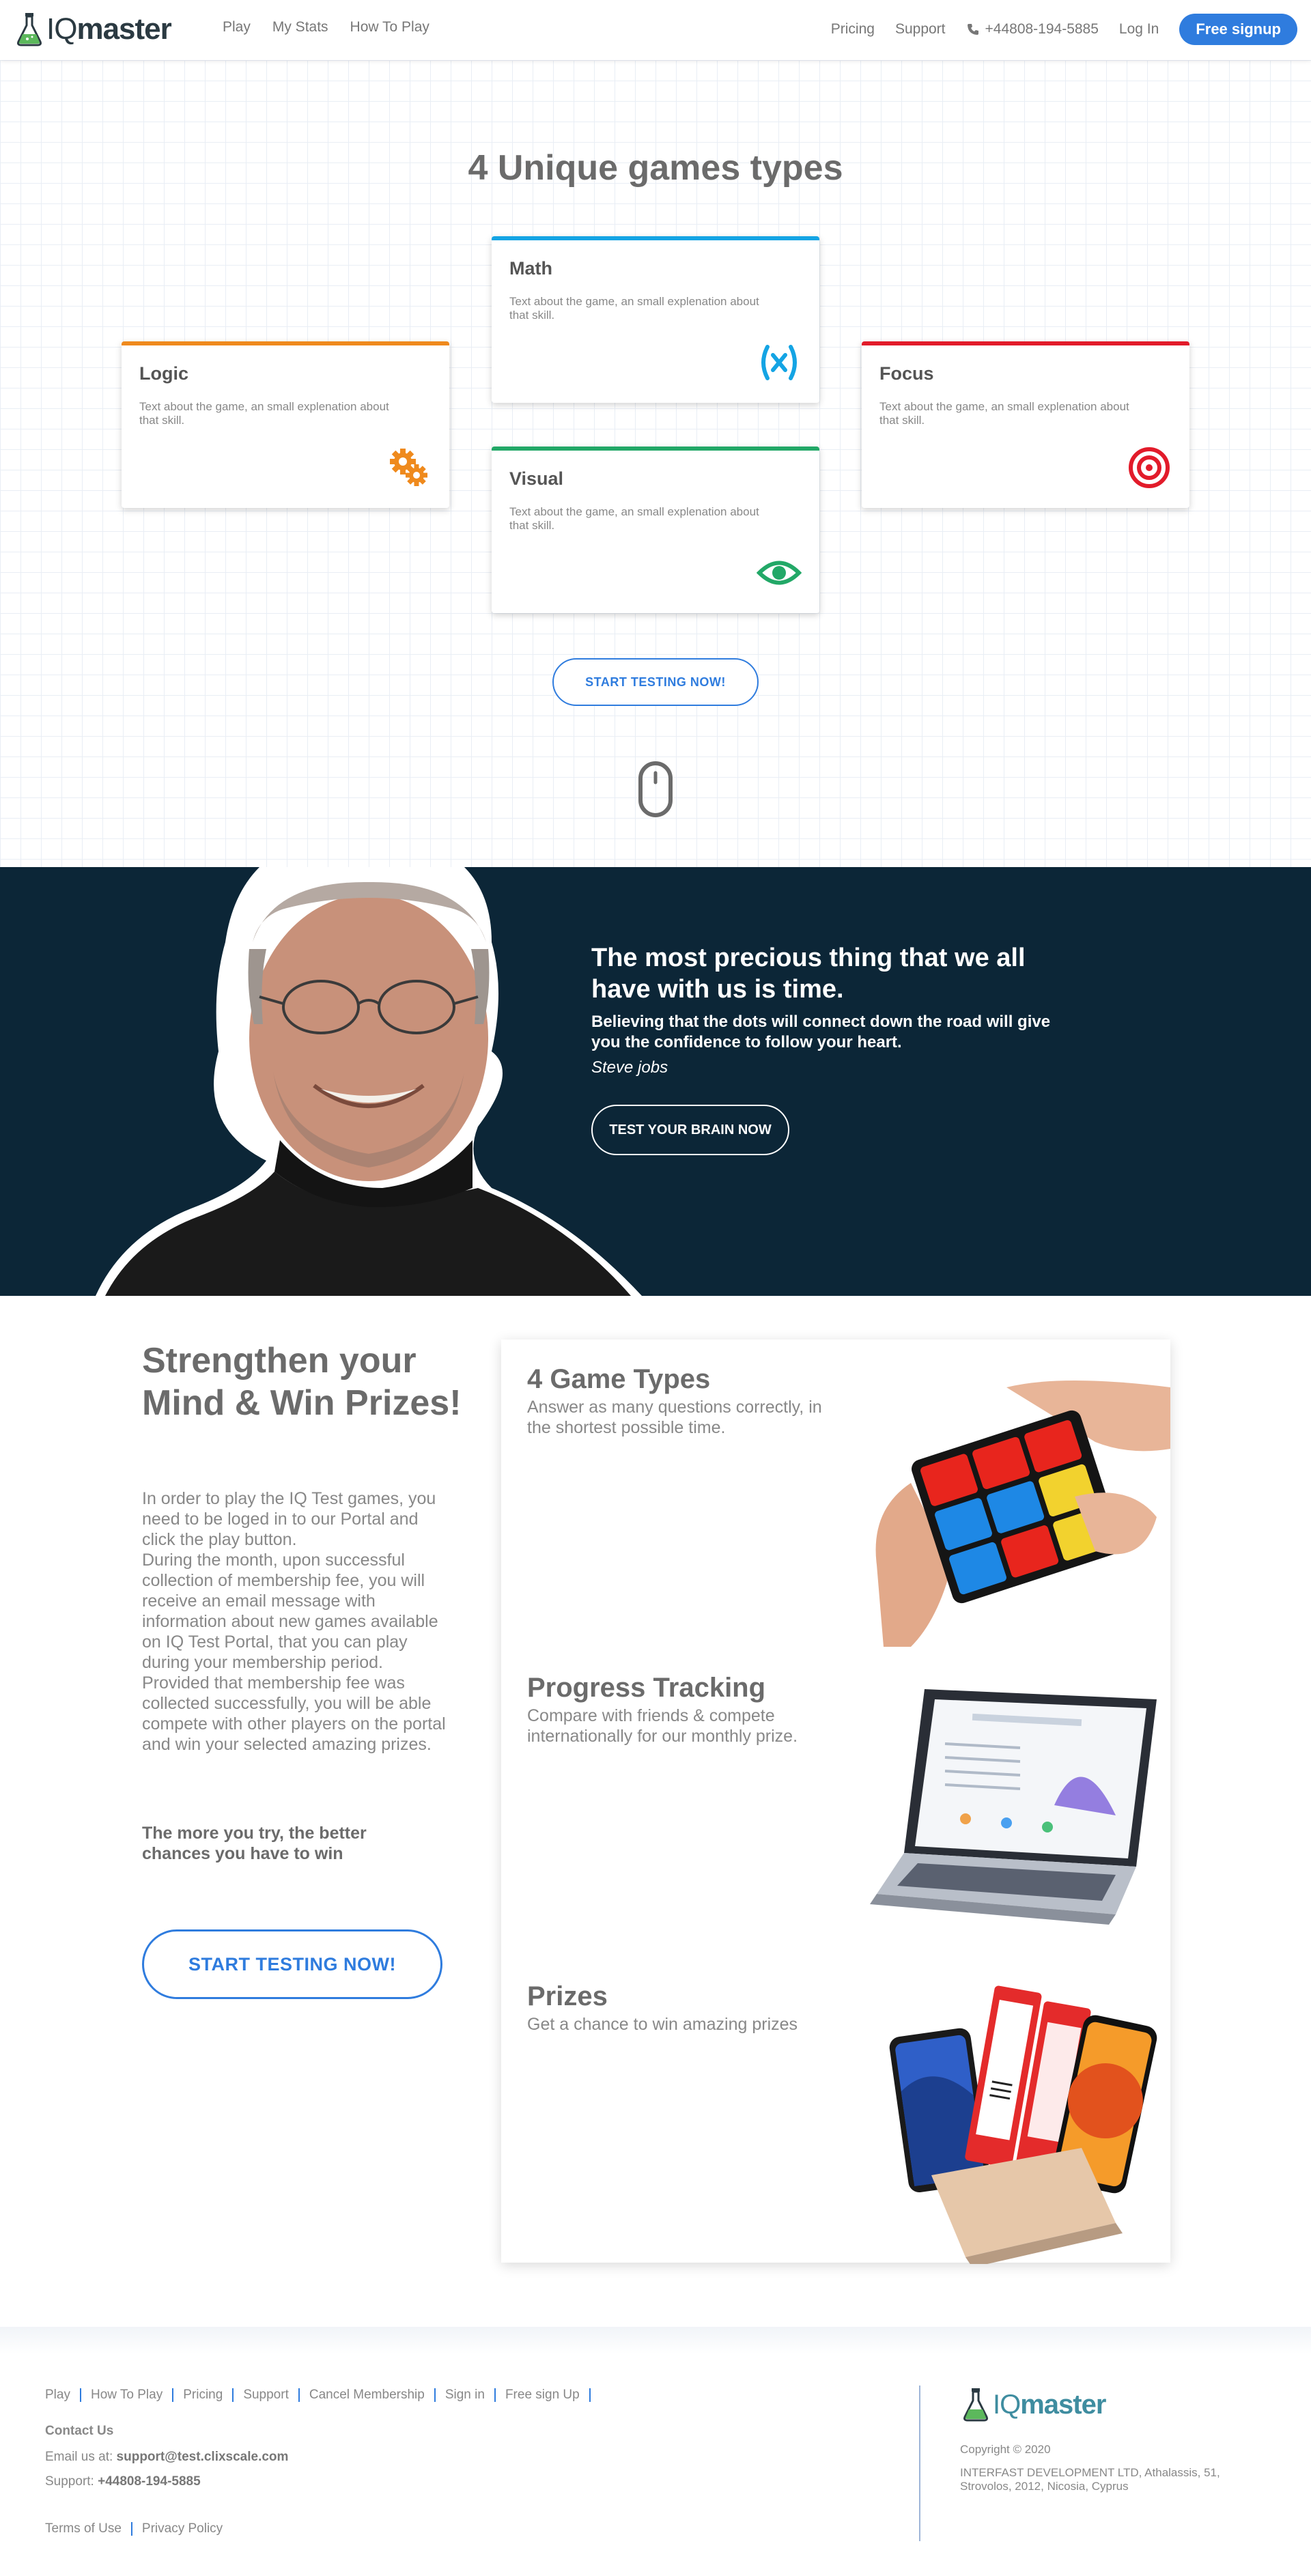 The width and height of the screenshot is (1311, 2576). I want to click on scroll-mouse-icon, so click(655, 789).